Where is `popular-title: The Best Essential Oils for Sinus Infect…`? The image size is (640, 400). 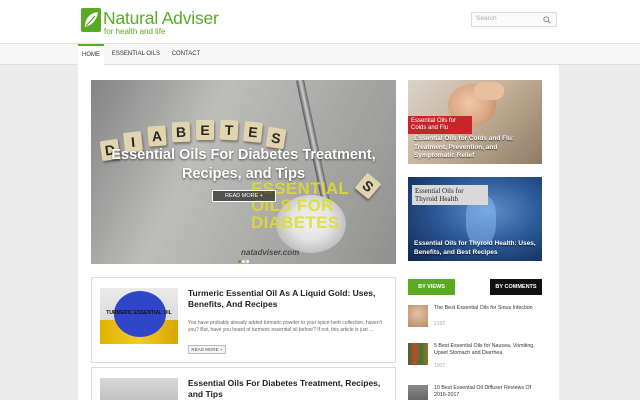 popular-title: The Best Essential Oils for Sinus Infect… is located at coordinates (487, 308).